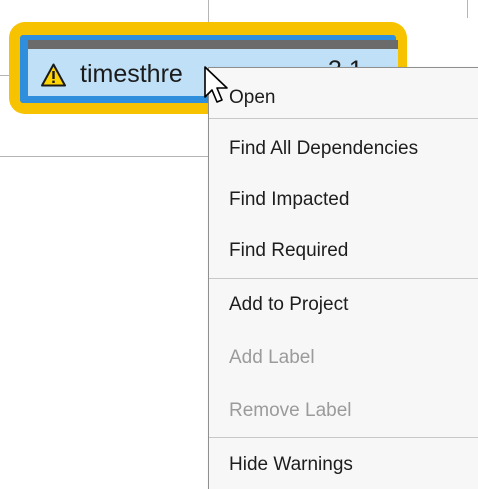  What do you see at coordinates (252, 98) in the screenshot?
I see `menu-item-open: Open` at bounding box center [252, 98].